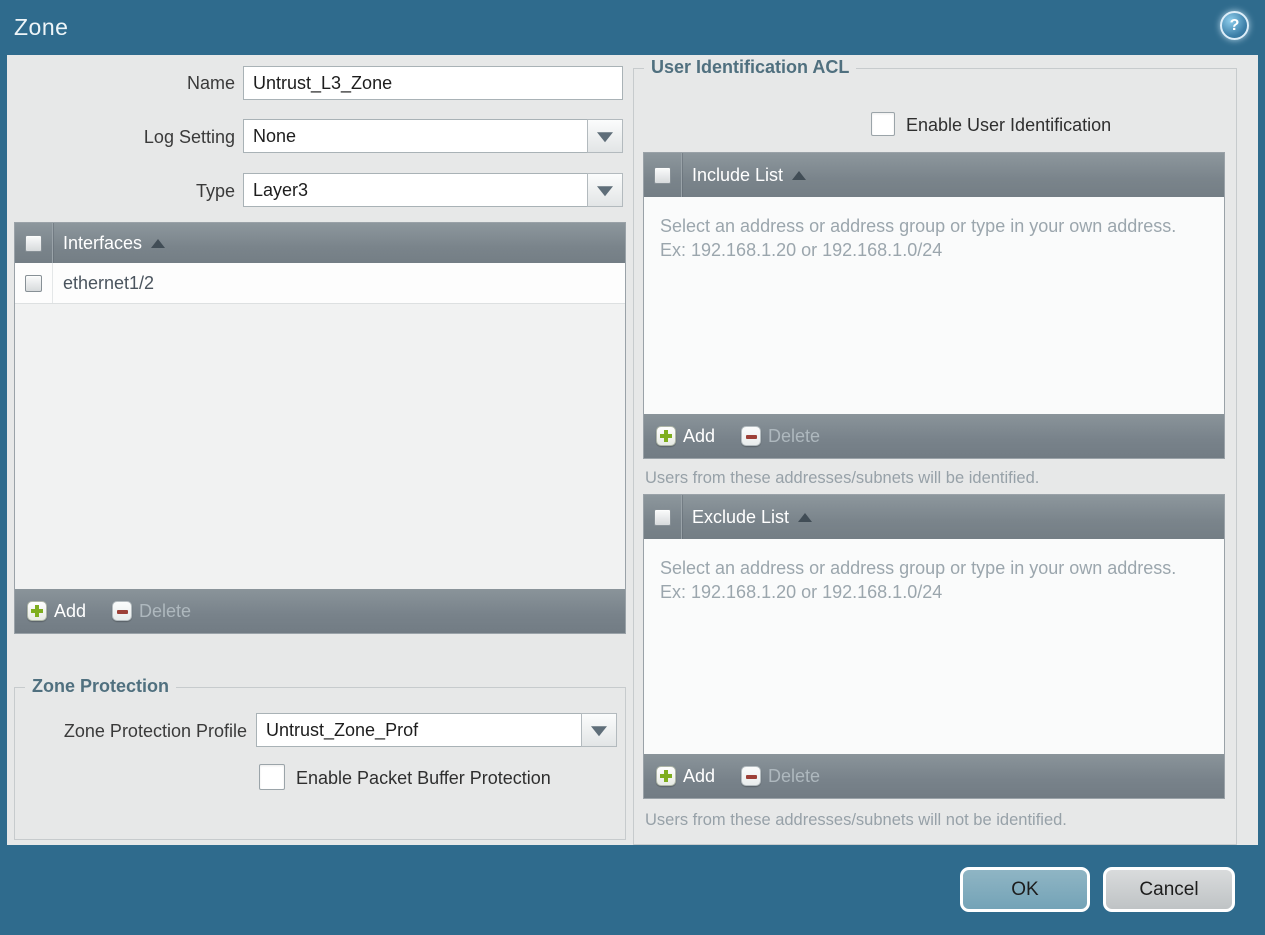 This screenshot has height=935, width=1265. I want to click on log-setting-label: Log Setting, so click(189, 137).